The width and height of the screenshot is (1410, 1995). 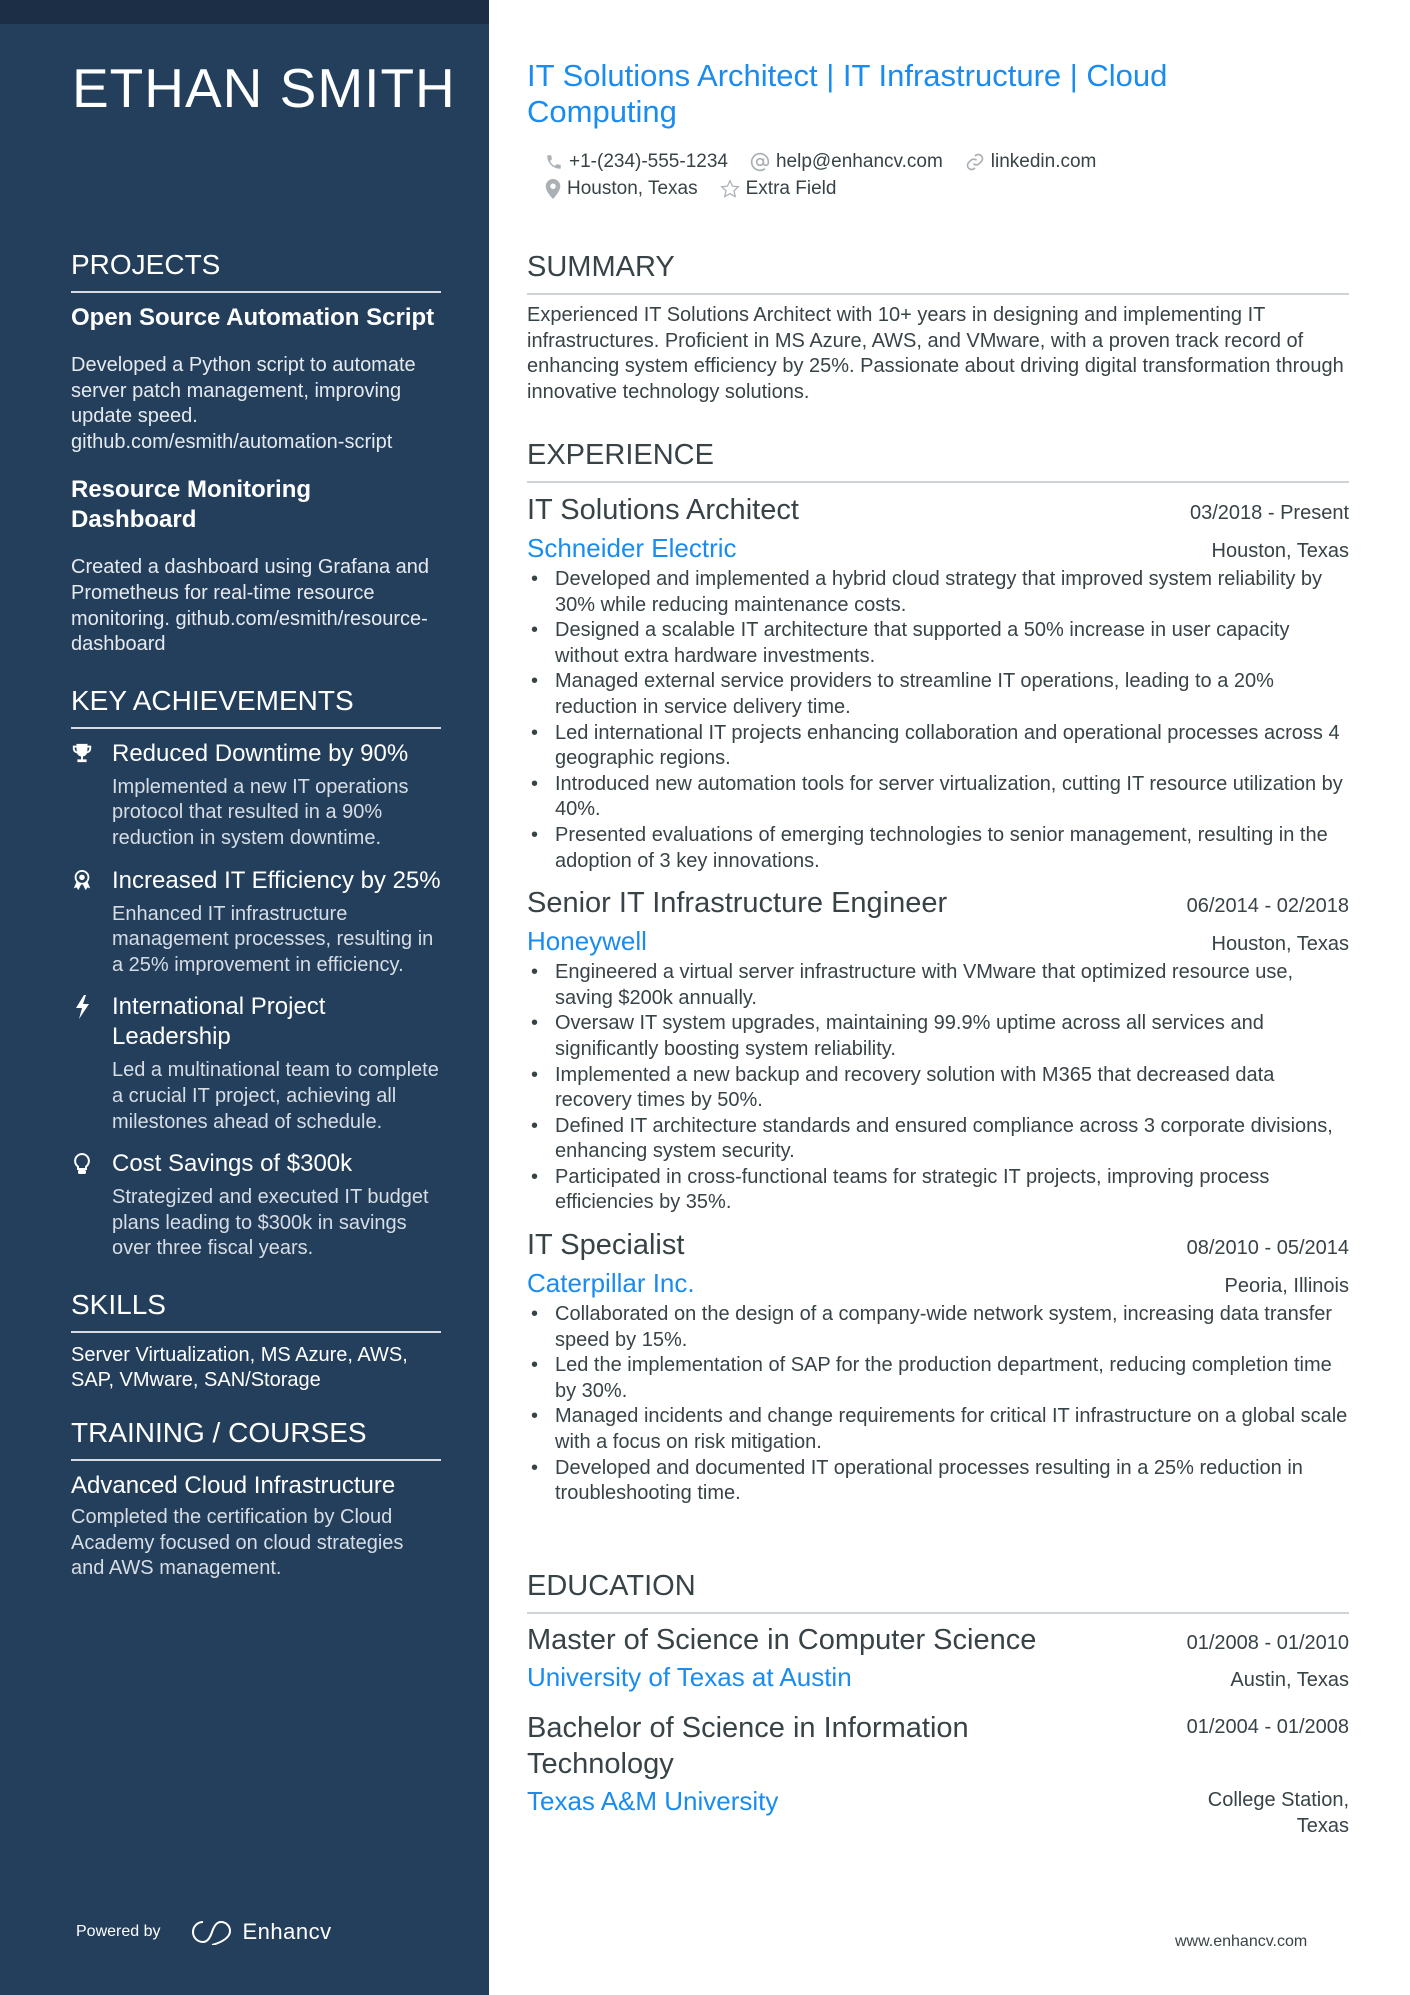 What do you see at coordinates (760, 161) in the screenshot?
I see `at-sign-icon` at bounding box center [760, 161].